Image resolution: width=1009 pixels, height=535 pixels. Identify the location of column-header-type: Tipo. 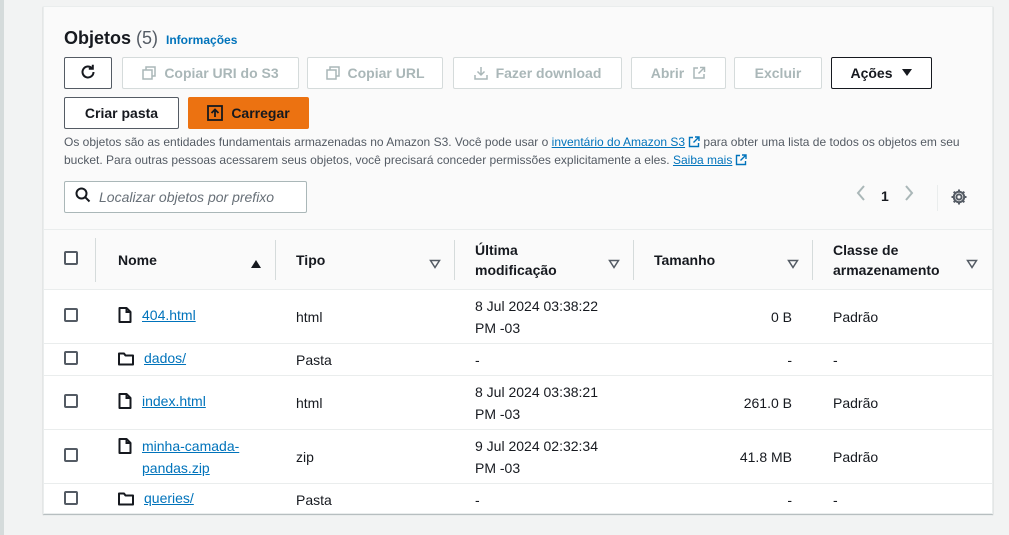
(365, 259).